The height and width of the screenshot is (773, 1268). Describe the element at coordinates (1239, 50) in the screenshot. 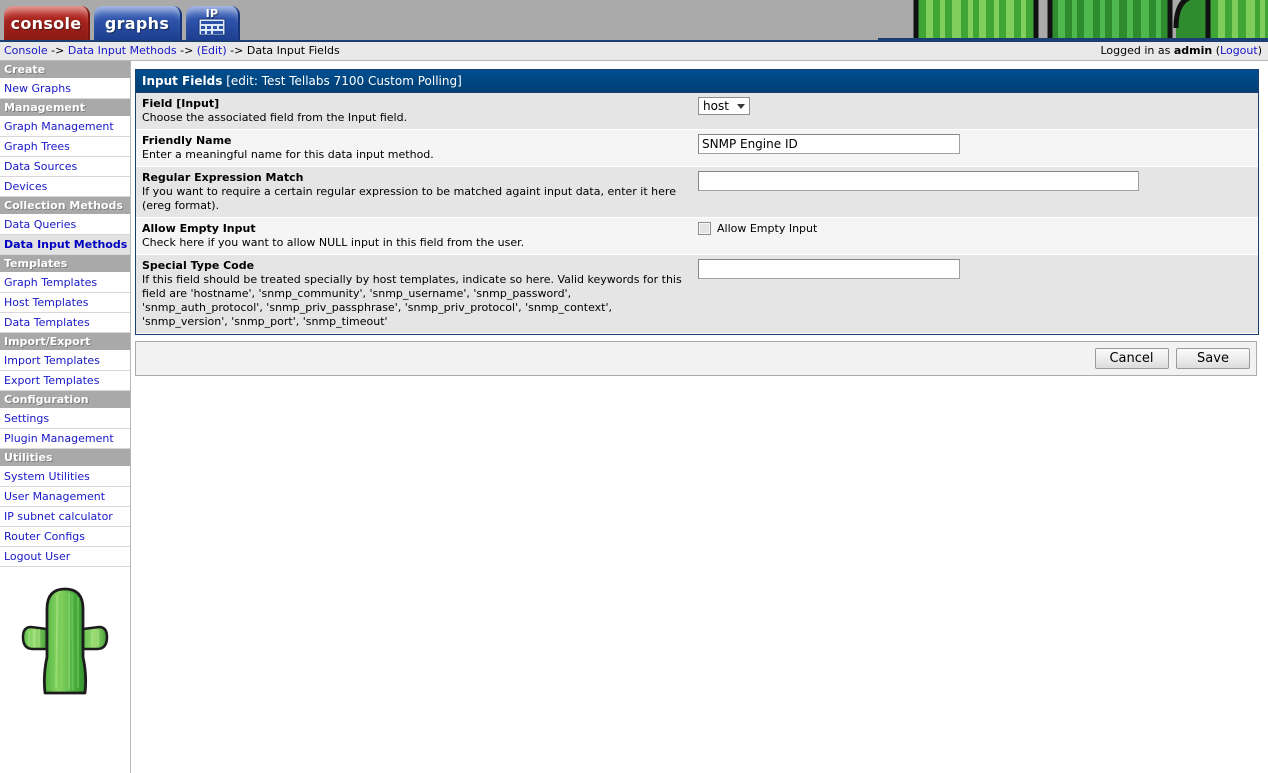

I see `logout-link: Logout` at that location.